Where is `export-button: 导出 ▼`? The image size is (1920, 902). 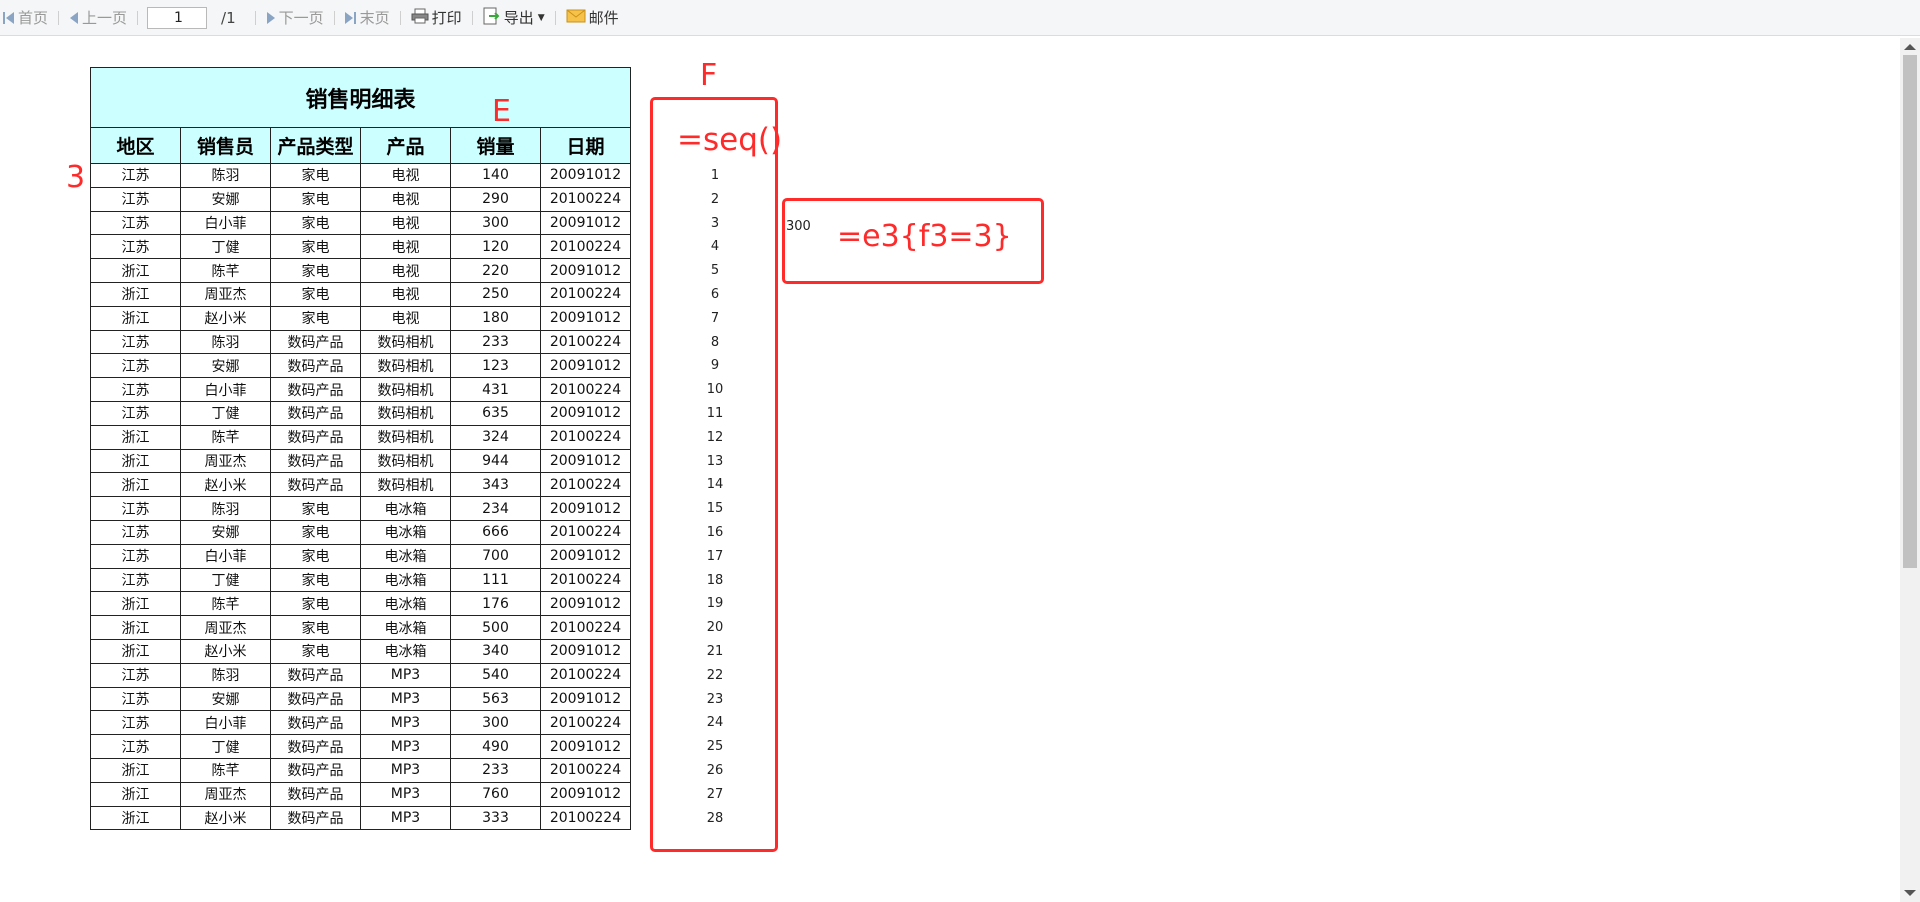
export-button: 导出 ▼ is located at coordinates (514, 18).